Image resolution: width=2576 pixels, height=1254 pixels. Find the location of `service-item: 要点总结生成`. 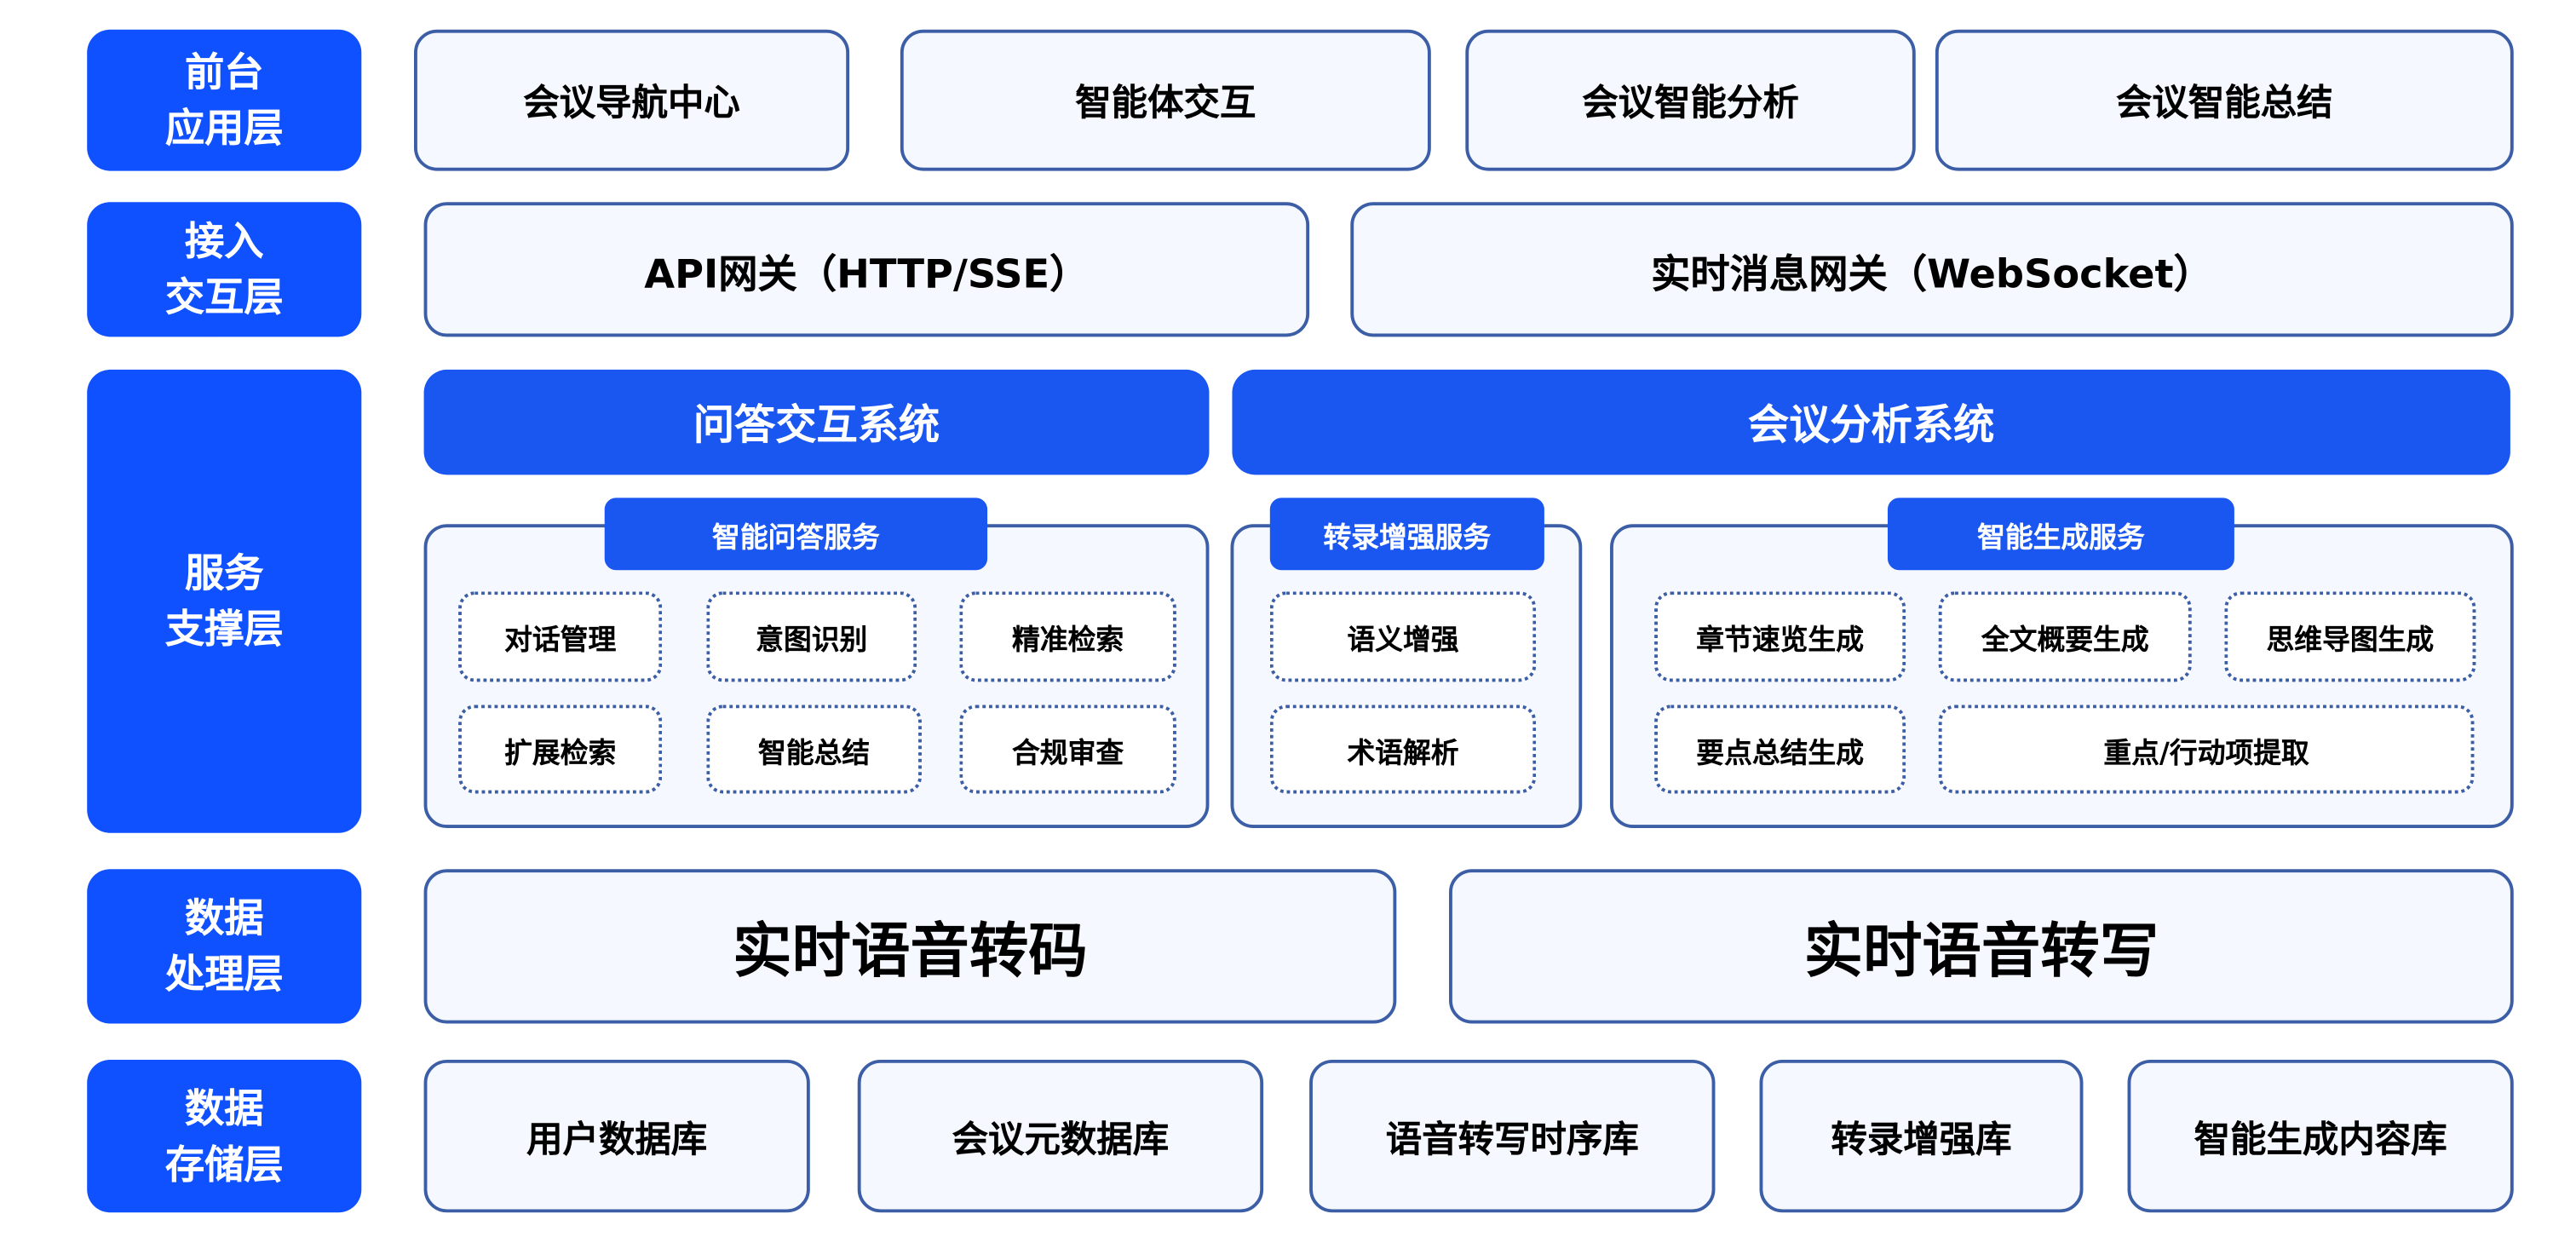

service-item: 要点总结生成 is located at coordinates (1780, 749).